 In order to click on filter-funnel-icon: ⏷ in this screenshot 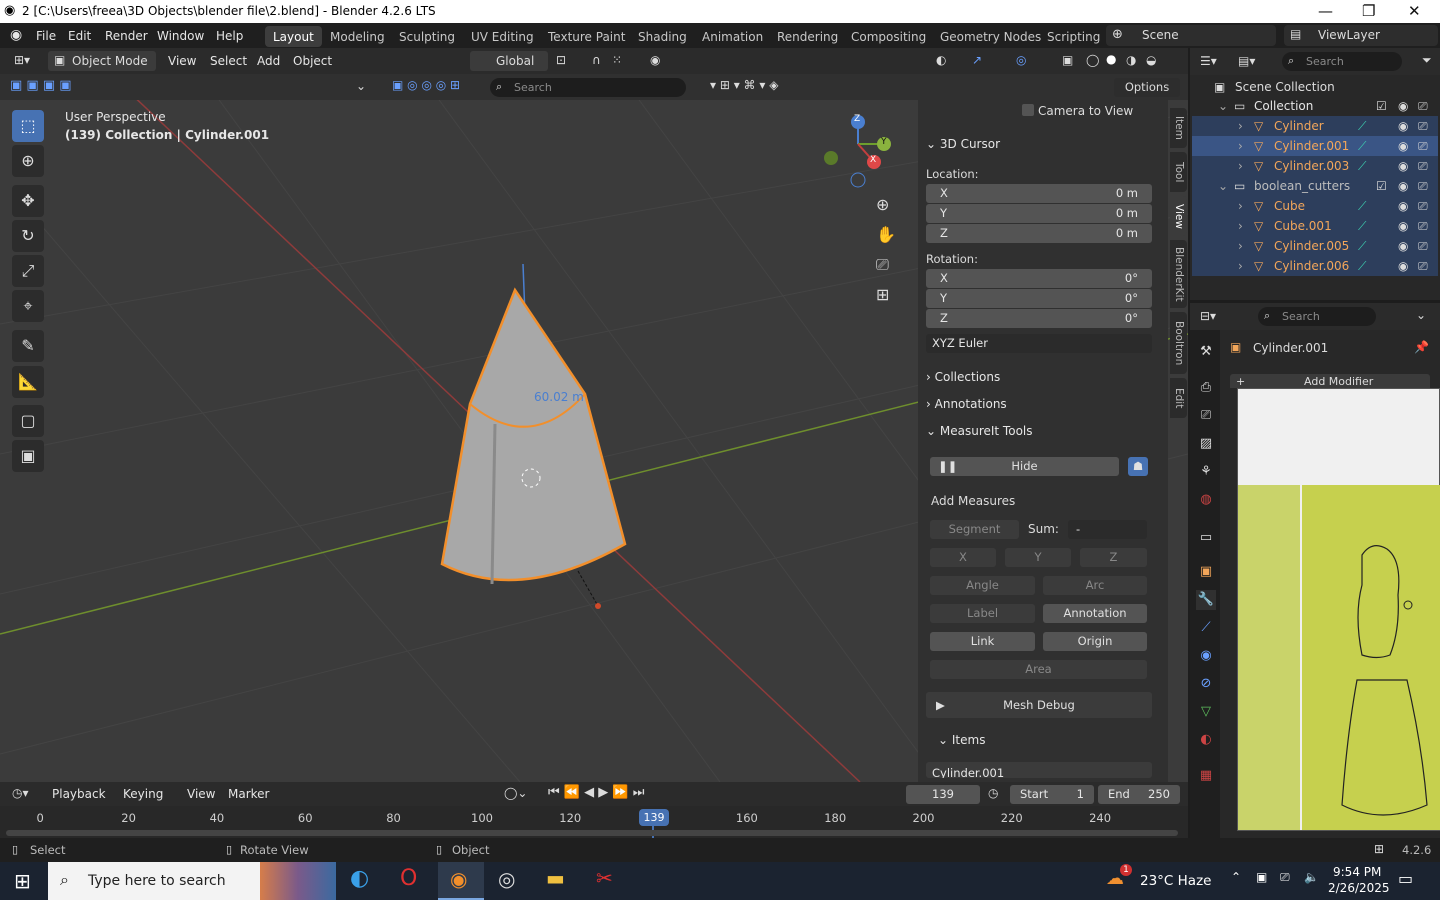, I will do `click(1427, 60)`.